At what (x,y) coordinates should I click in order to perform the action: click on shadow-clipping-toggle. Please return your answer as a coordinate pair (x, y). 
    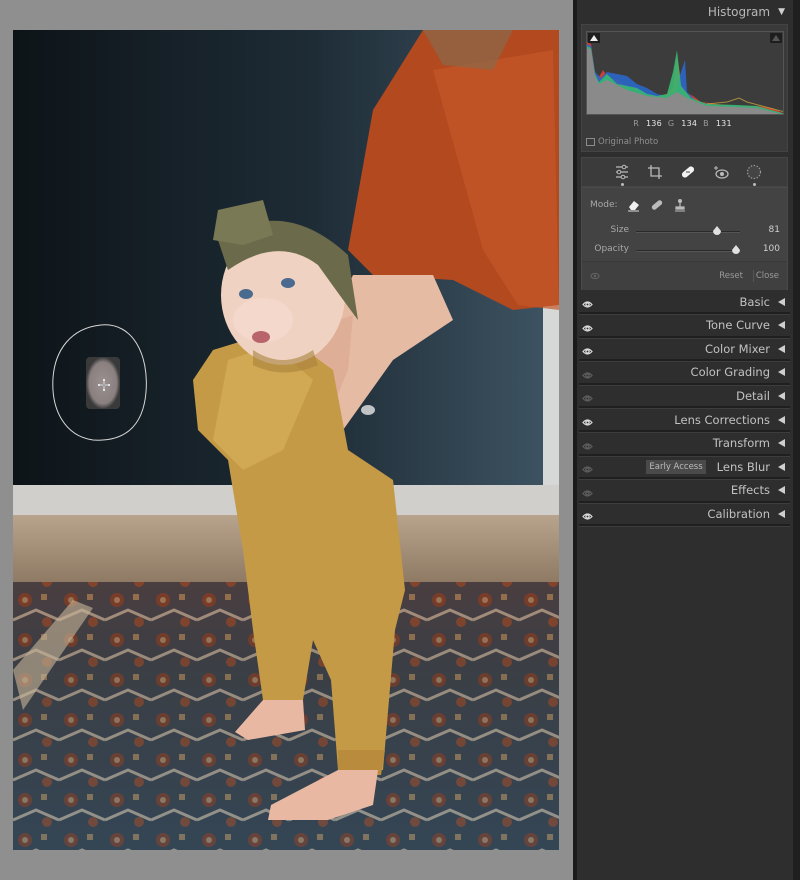
    Looking at the image, I should click on (594, 38).